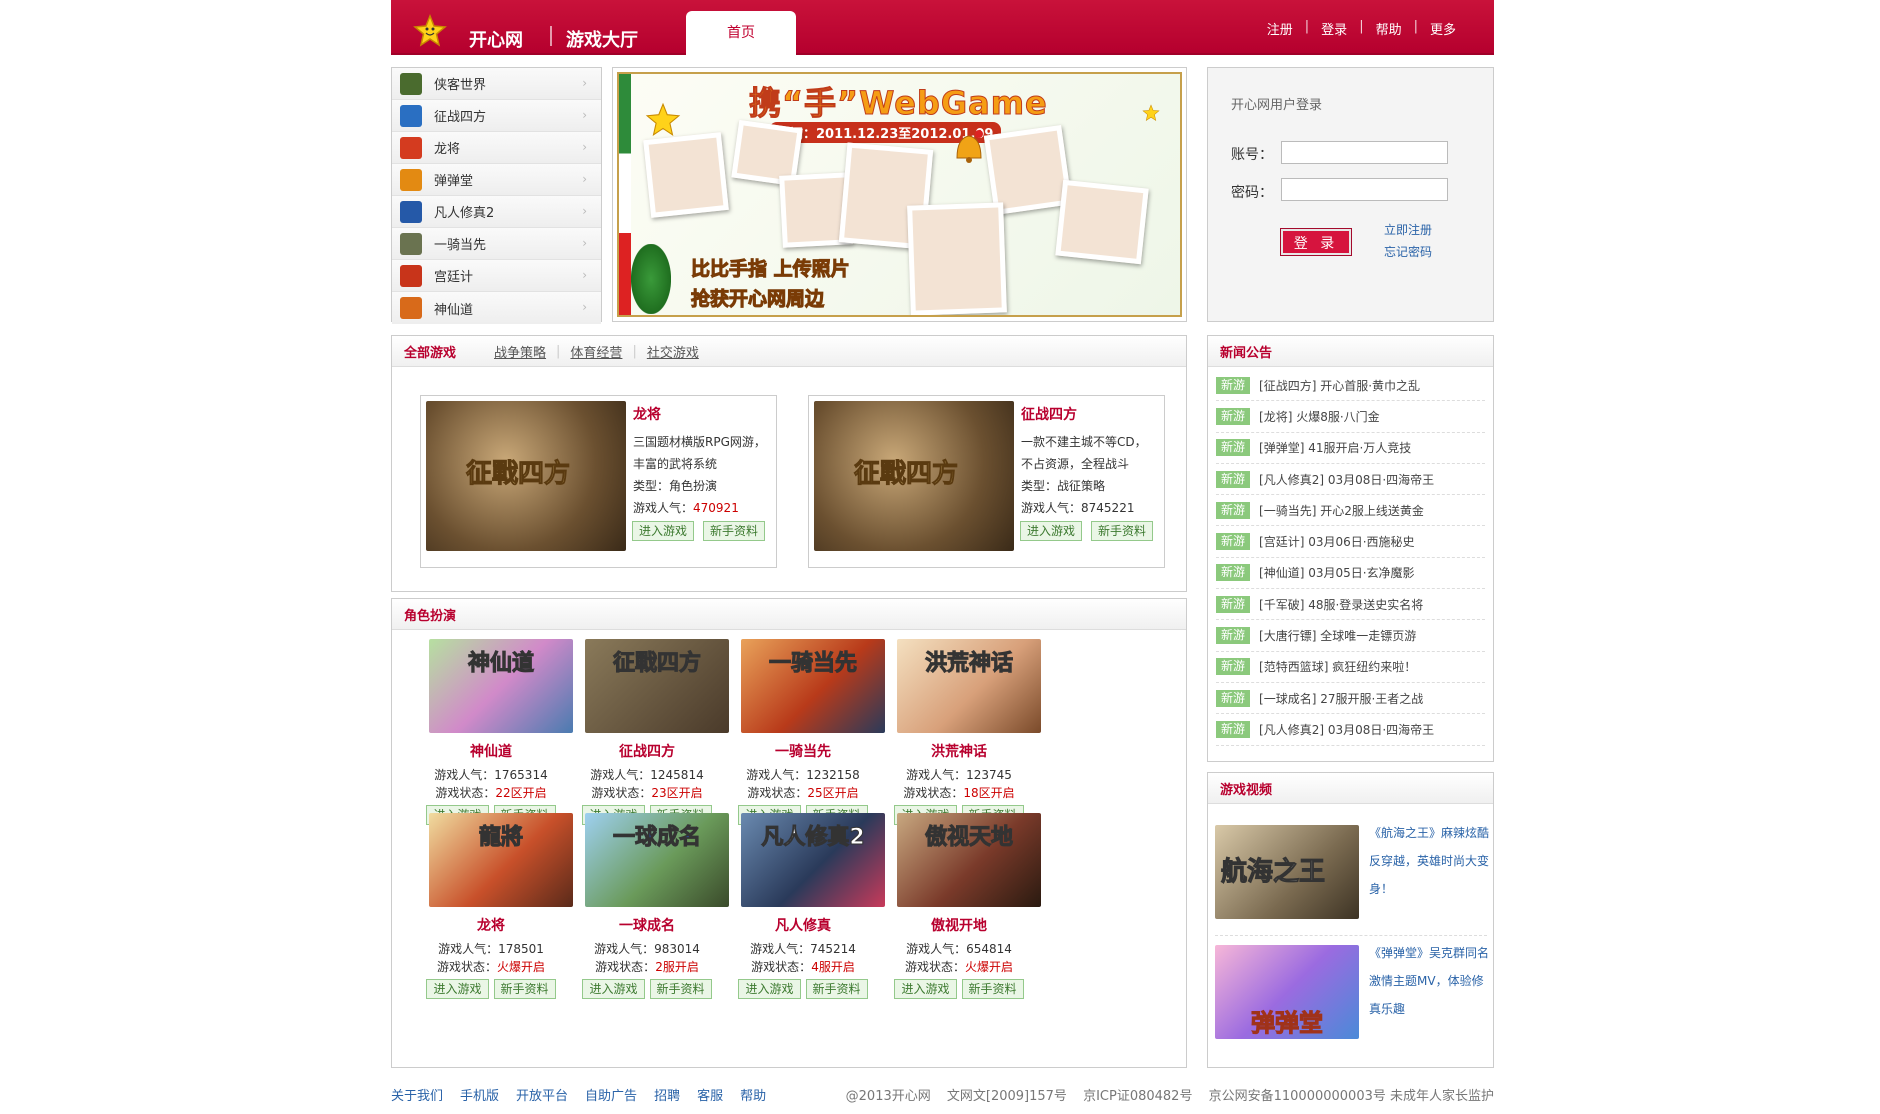  Describe the element at coordinates (657, 860) in the screenshot. I see `game-cover-image: 一球成名` at that location.